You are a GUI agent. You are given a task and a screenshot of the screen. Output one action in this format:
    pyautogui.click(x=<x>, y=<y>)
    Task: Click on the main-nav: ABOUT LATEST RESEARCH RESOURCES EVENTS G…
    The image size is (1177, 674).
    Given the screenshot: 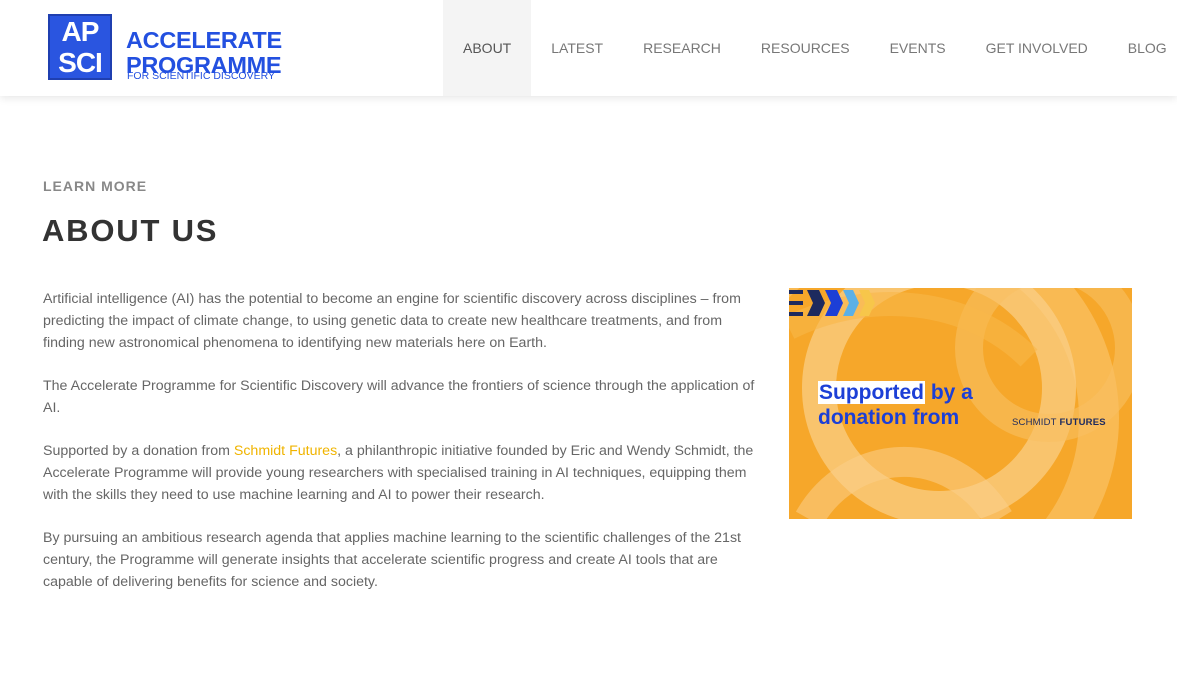 What is the action you would take?
    pyautogui.click(x=810, y=48)
    